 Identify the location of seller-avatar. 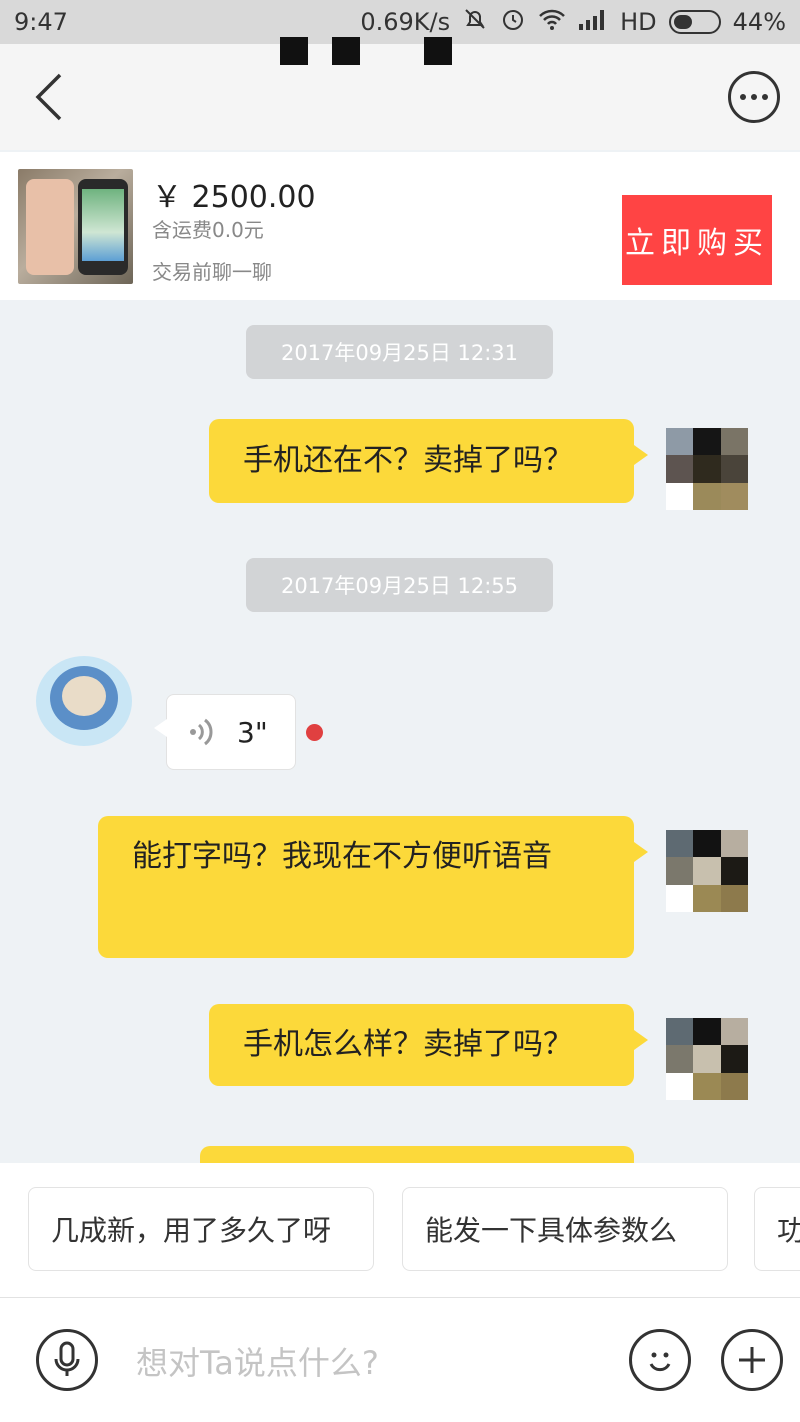
(84, 701).